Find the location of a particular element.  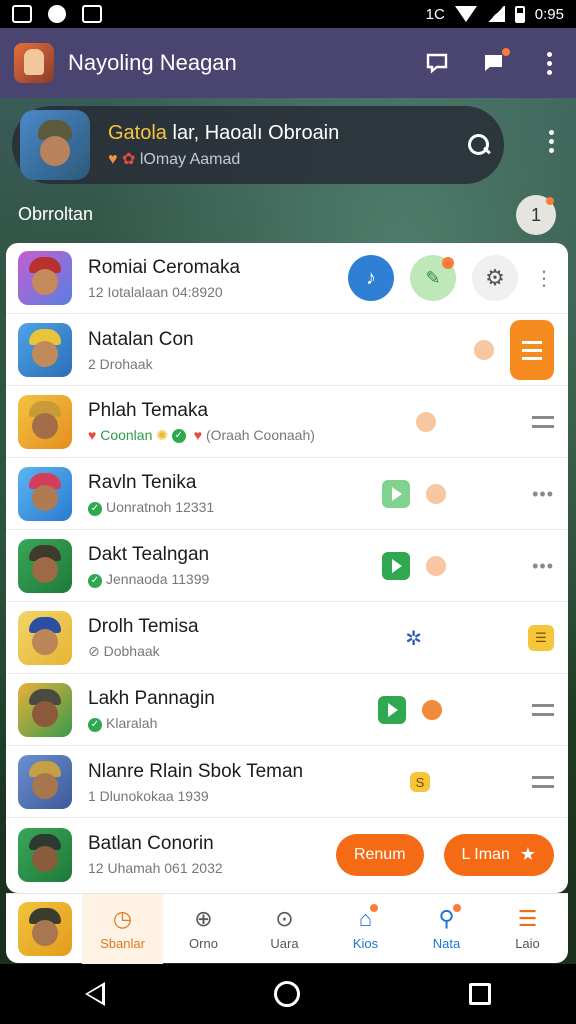

return-button: Renum is located at coordinates (379, 854).